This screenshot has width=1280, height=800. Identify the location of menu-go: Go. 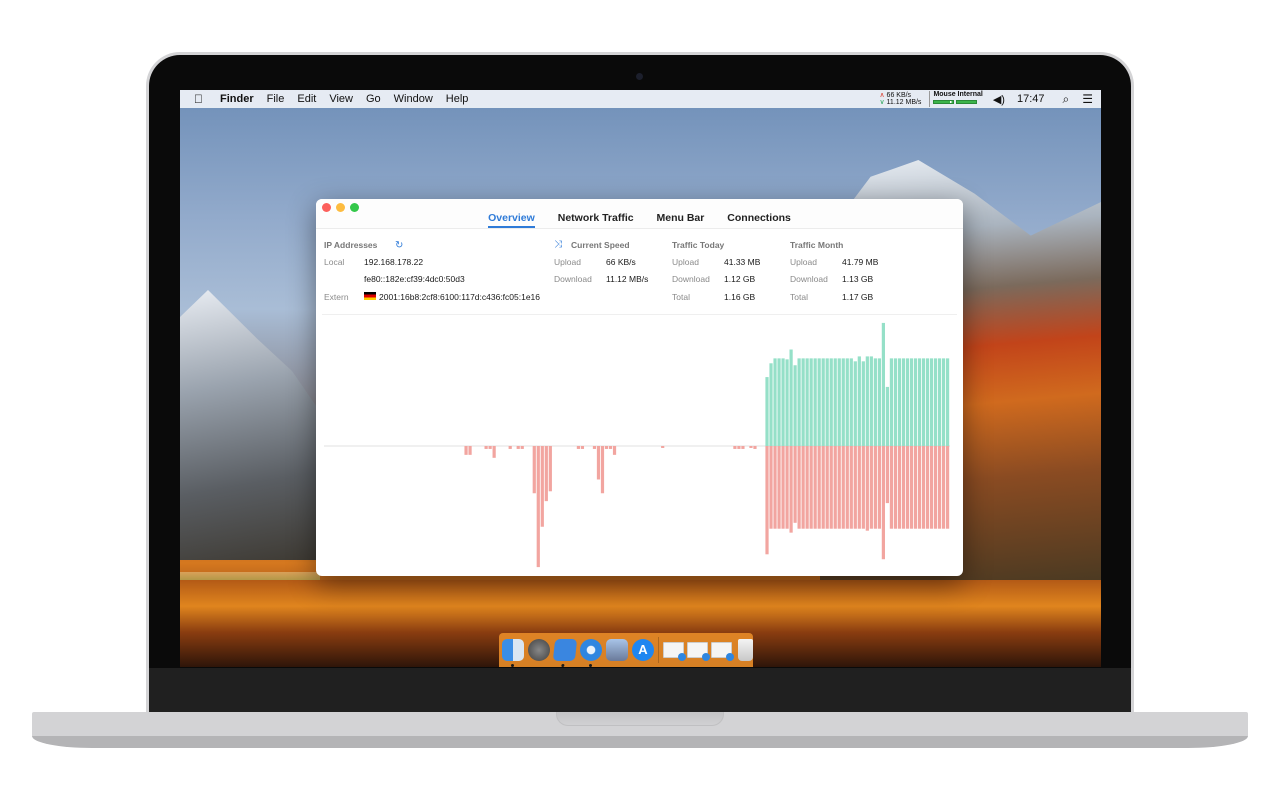
(373, 99).